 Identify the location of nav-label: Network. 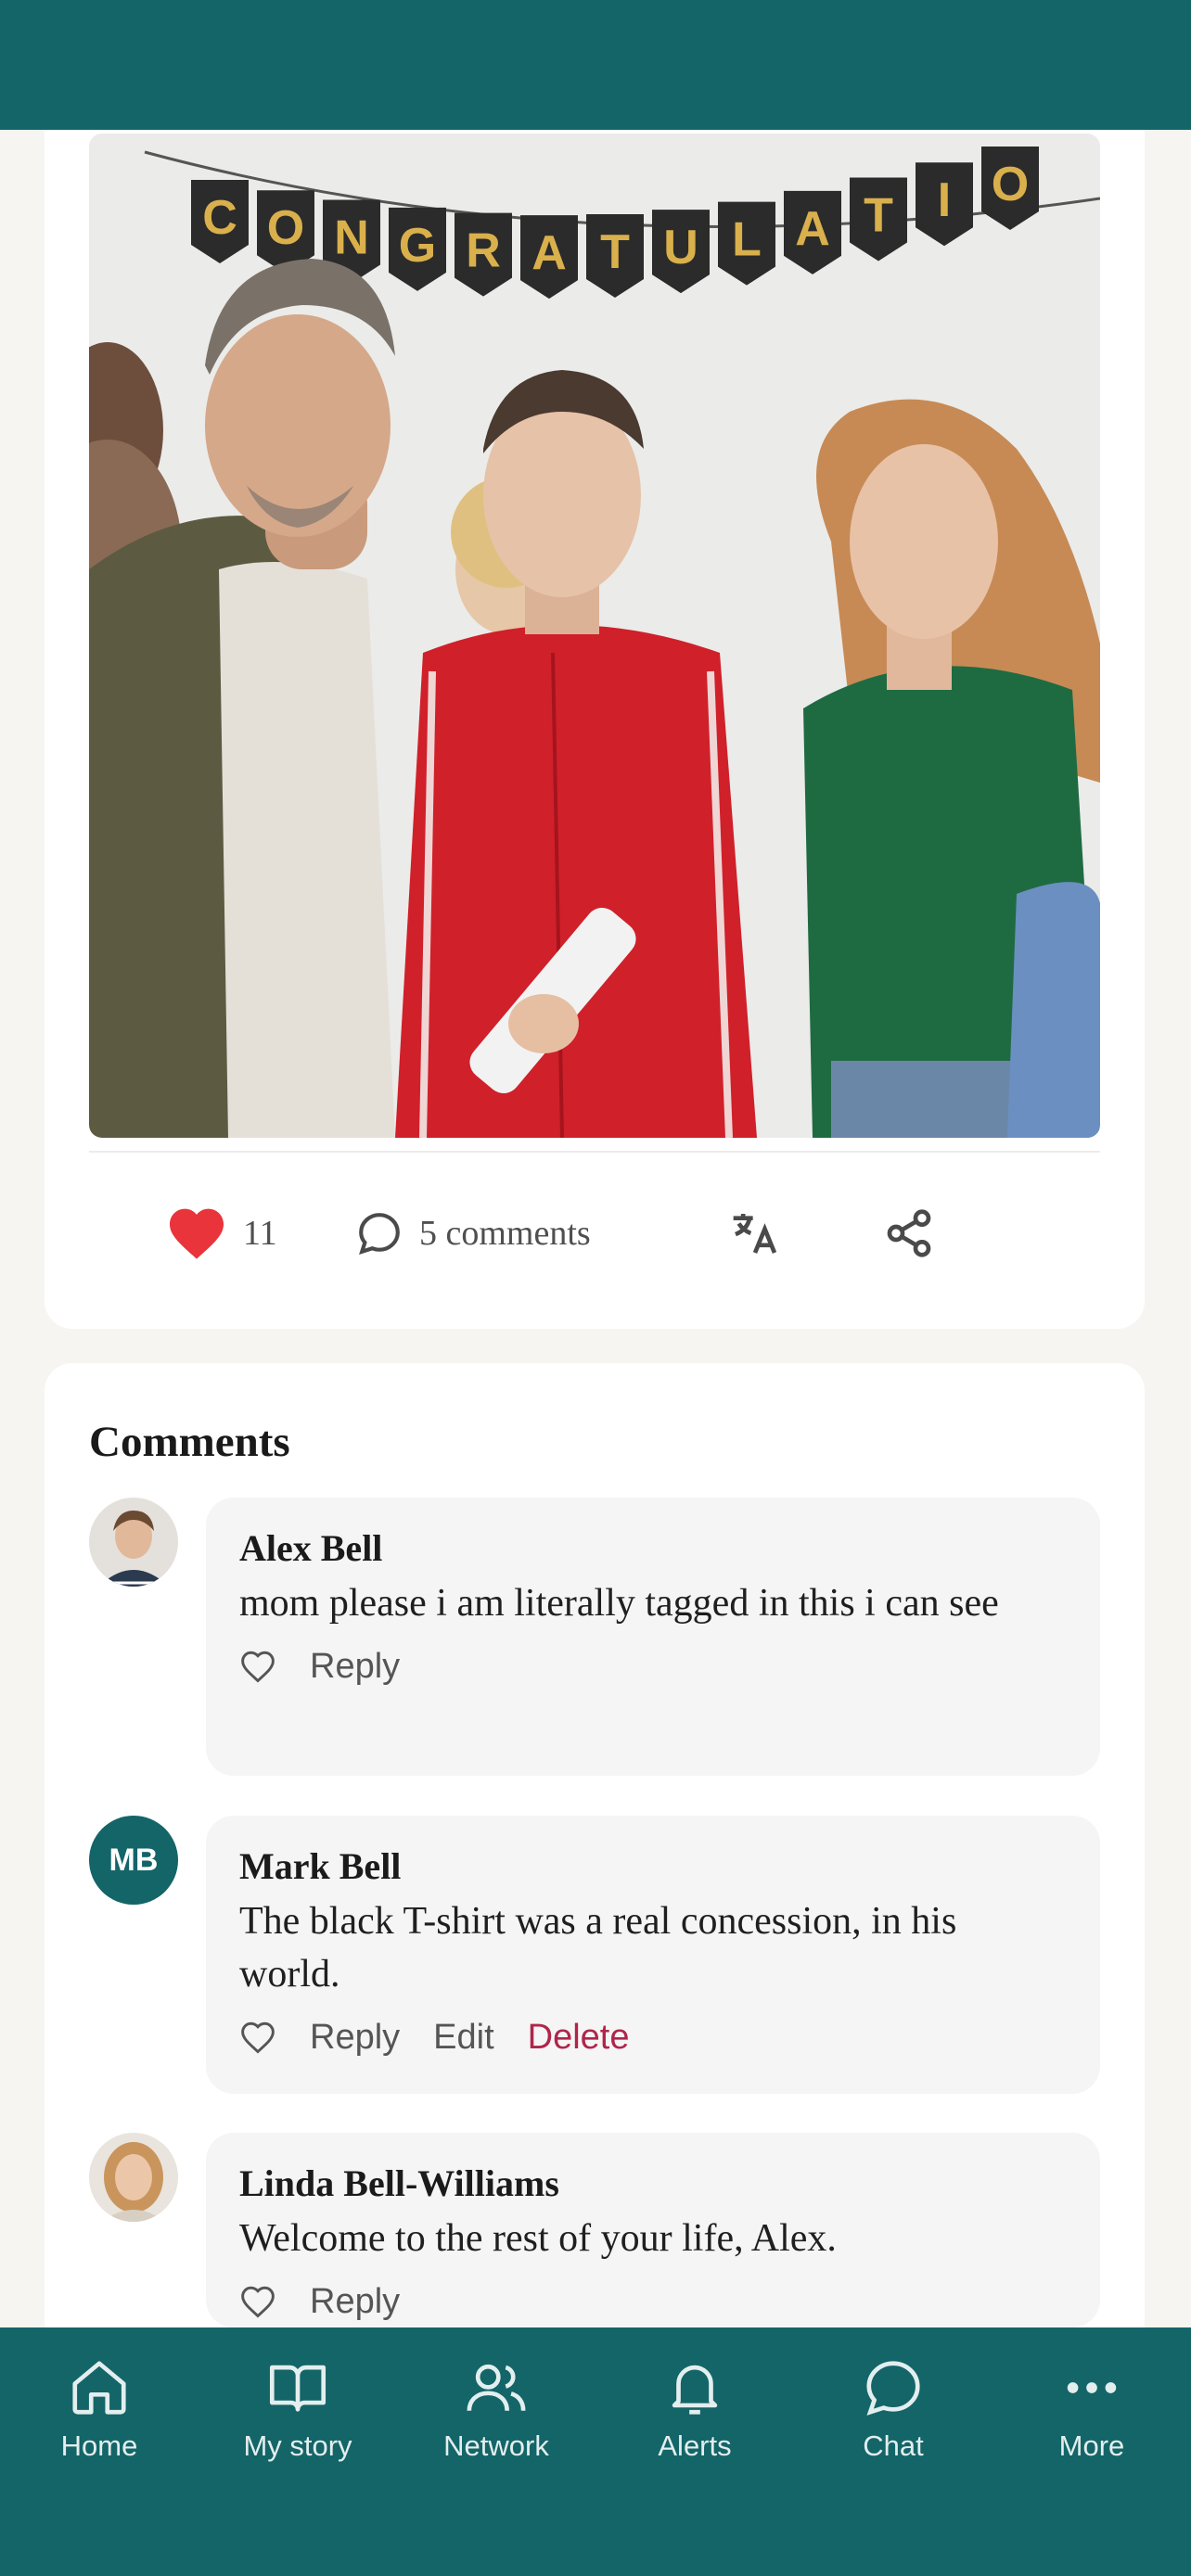
(496, 2446).